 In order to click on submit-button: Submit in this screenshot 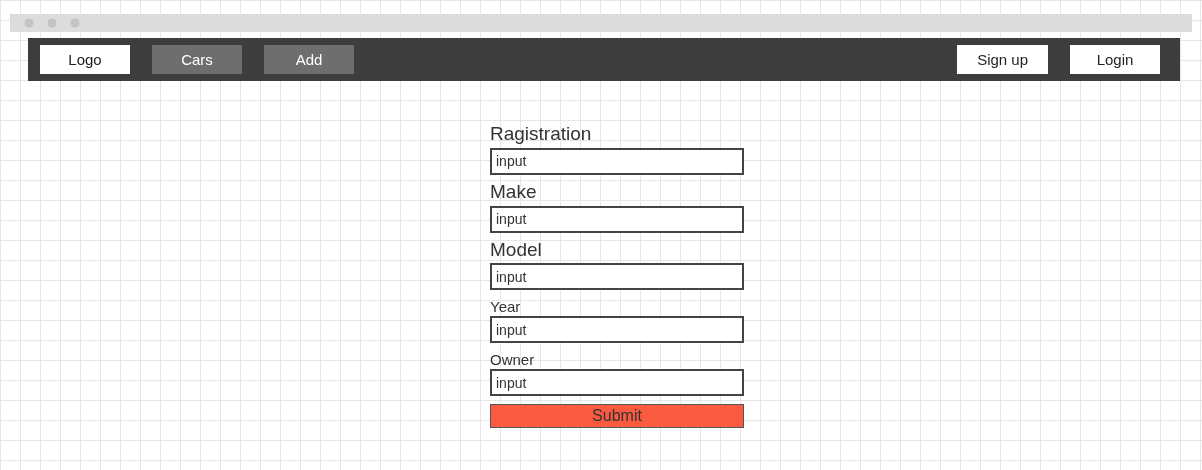, I will do `click(617, 416)`.